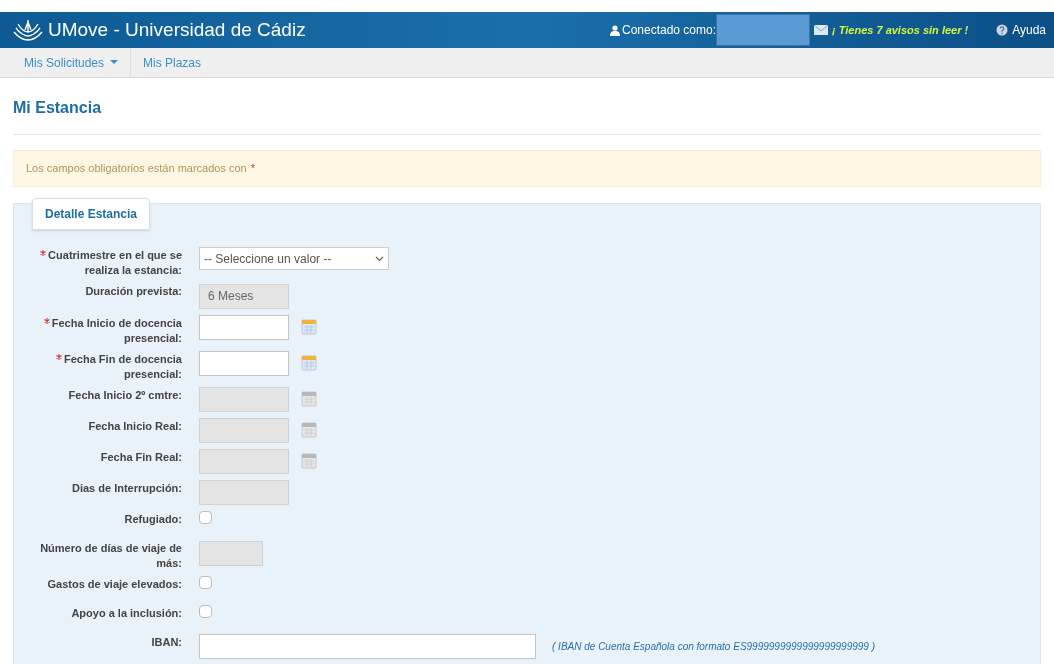  Describe the element at coordinates (177, 29) in the screenshot. I see `app-title: UMove - Universidad de Cádiz` at that location.